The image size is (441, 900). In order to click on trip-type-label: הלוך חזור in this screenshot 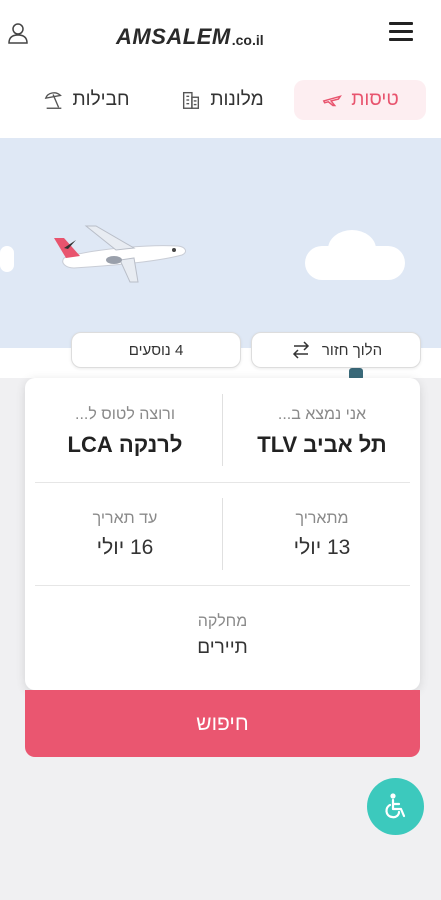, I will do `click(352, 350)`.